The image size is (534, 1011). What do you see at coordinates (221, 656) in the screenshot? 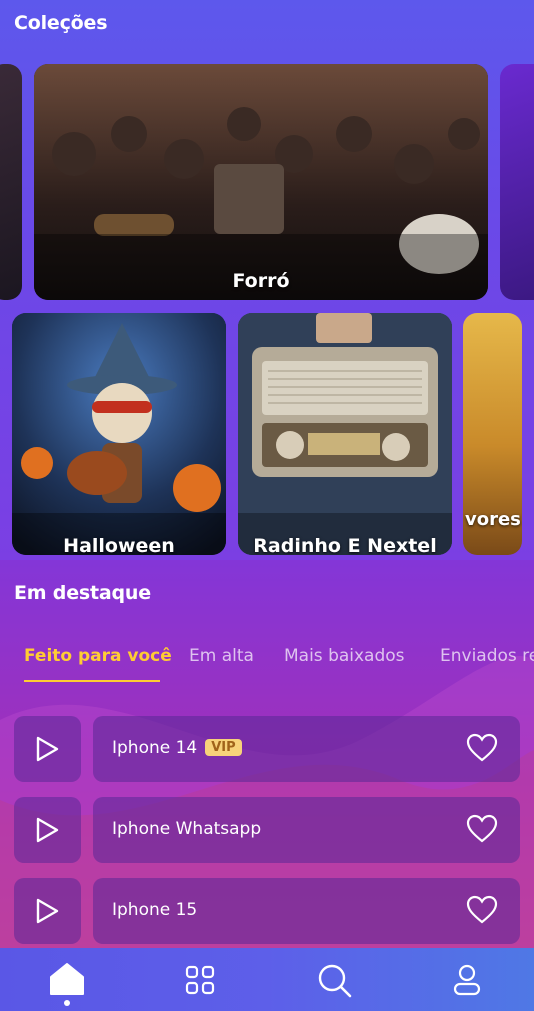
I see `tab-em-alta: Em alta` at bounding box center [221, 656].